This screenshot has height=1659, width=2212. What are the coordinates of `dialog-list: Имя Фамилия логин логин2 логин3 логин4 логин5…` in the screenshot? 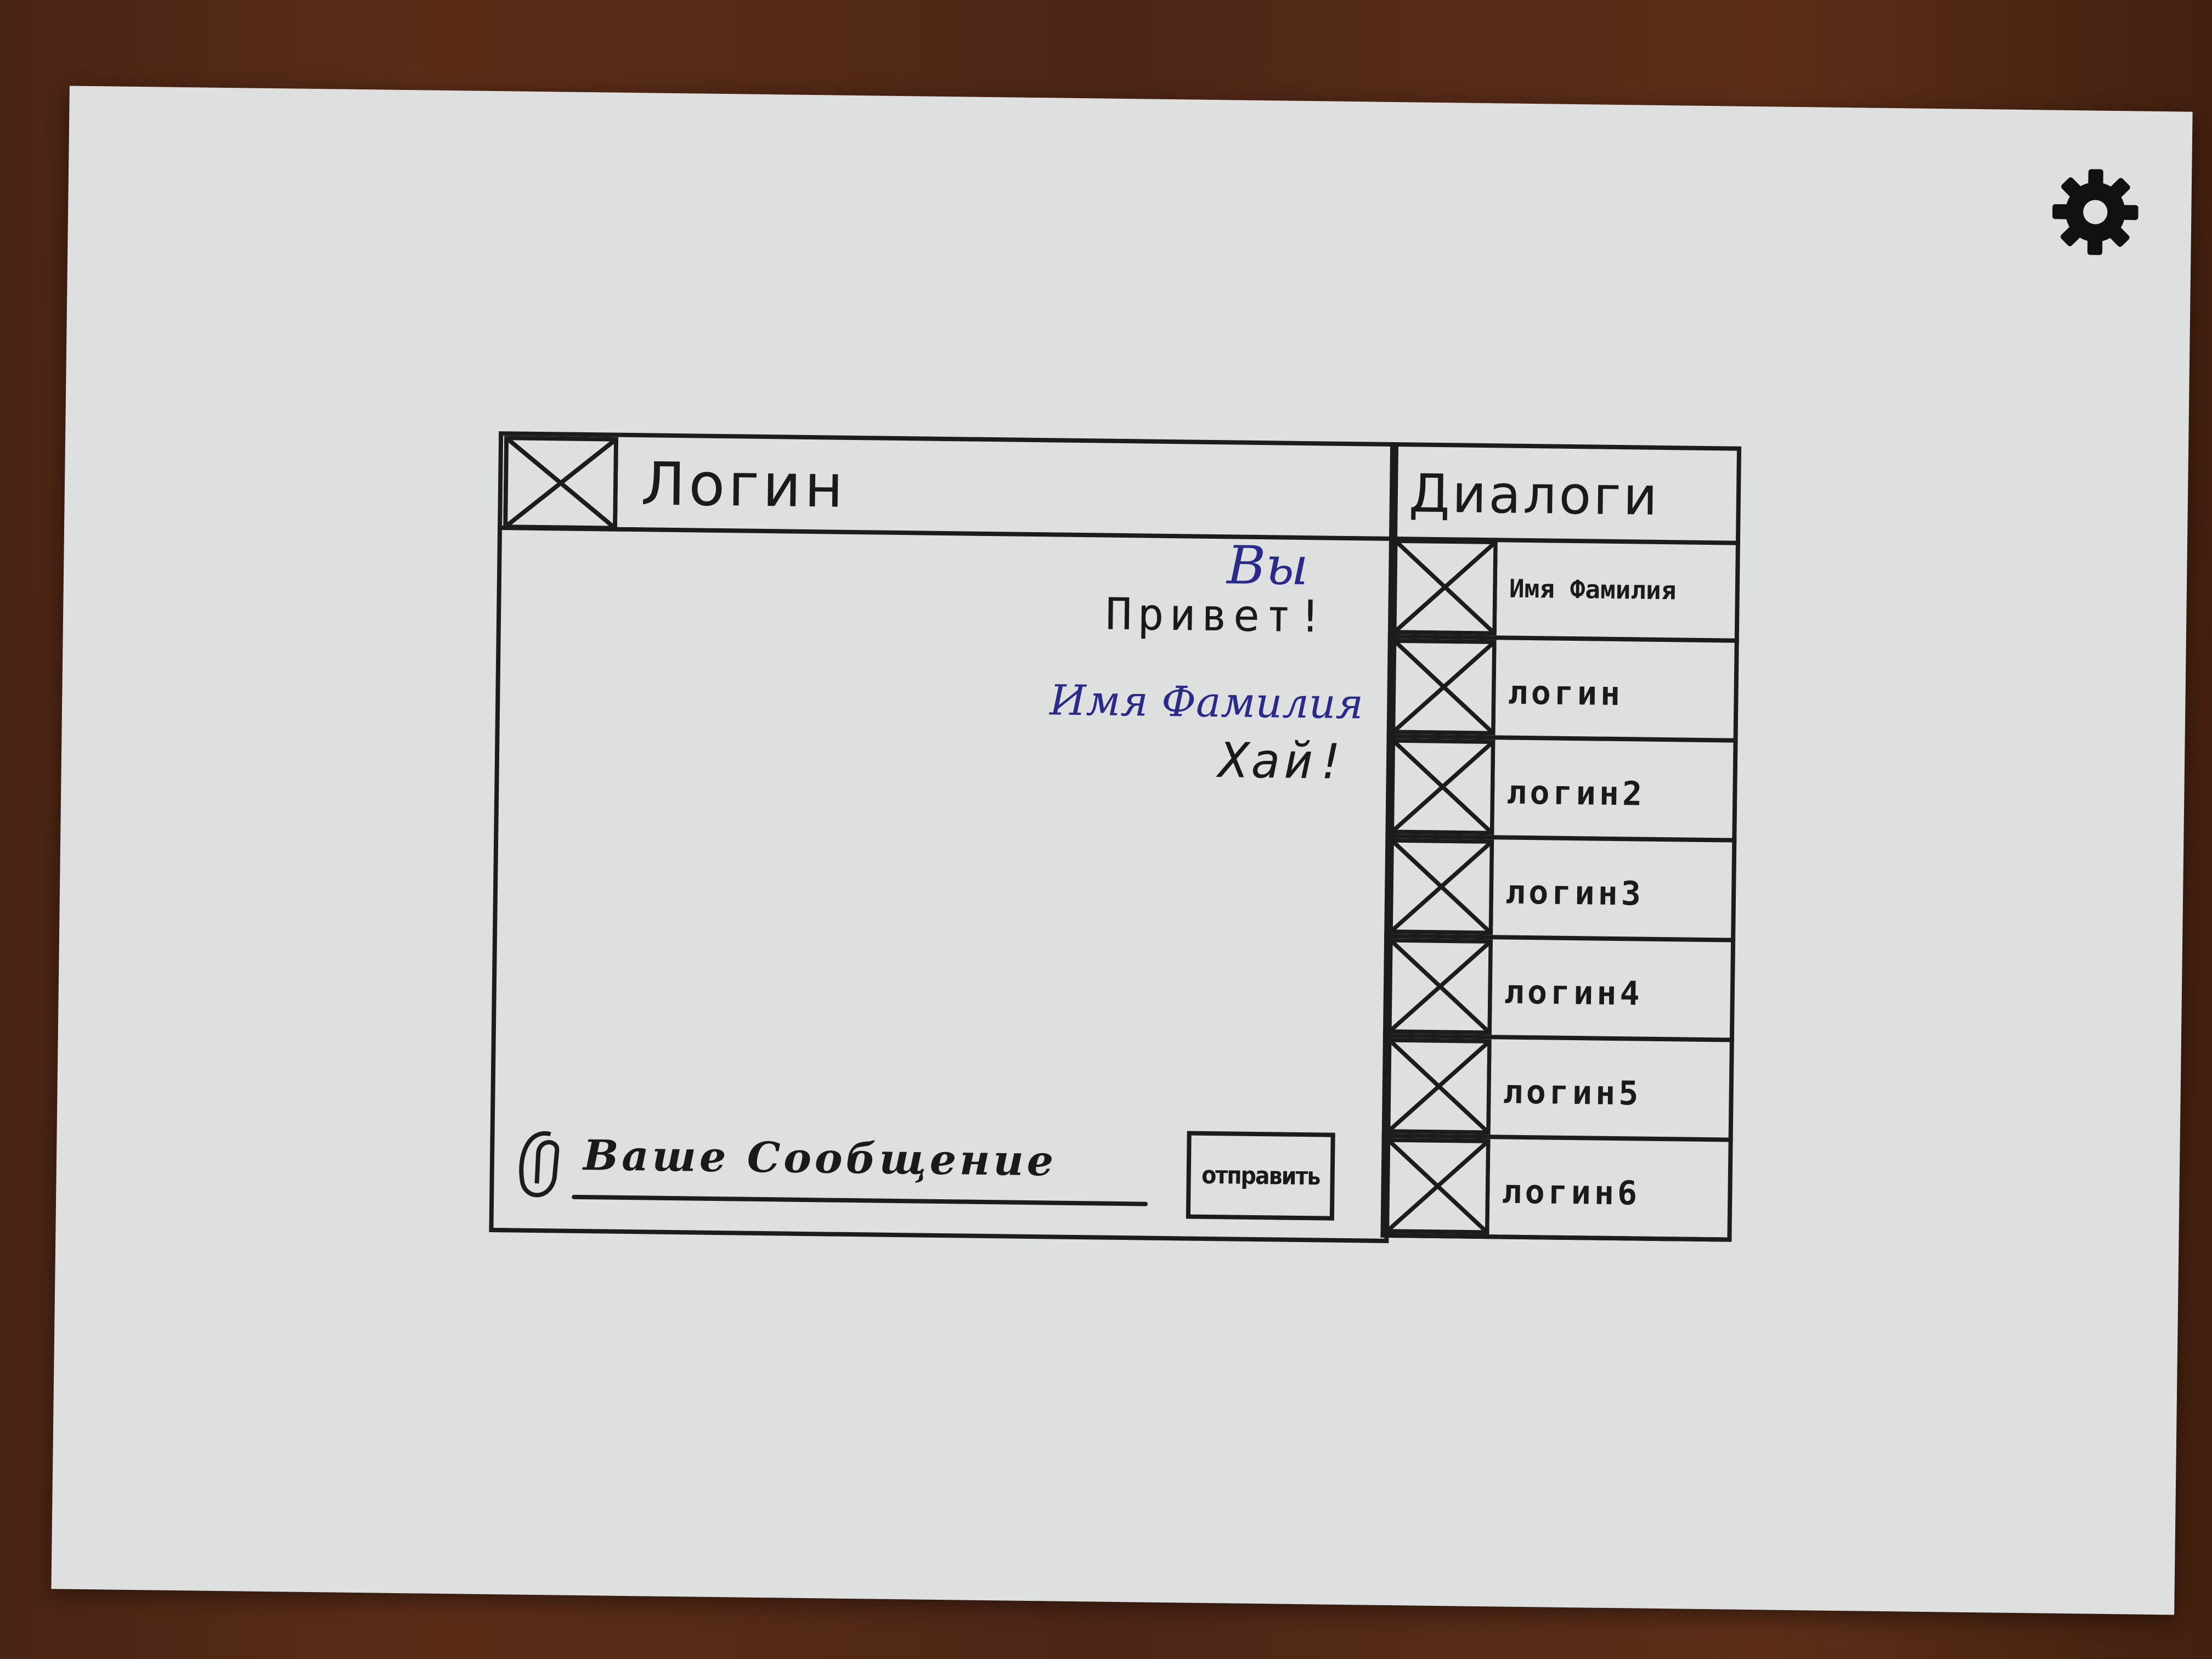 It's located at (1560, 890).